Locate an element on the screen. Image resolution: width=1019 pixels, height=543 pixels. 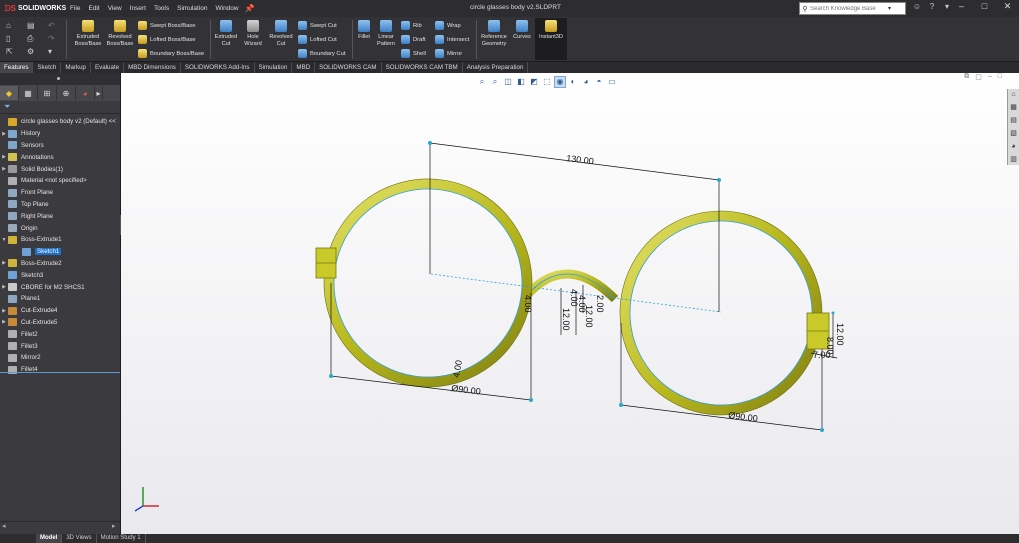
rebuild-icon: ▾ is located at coordinates (50, 51).